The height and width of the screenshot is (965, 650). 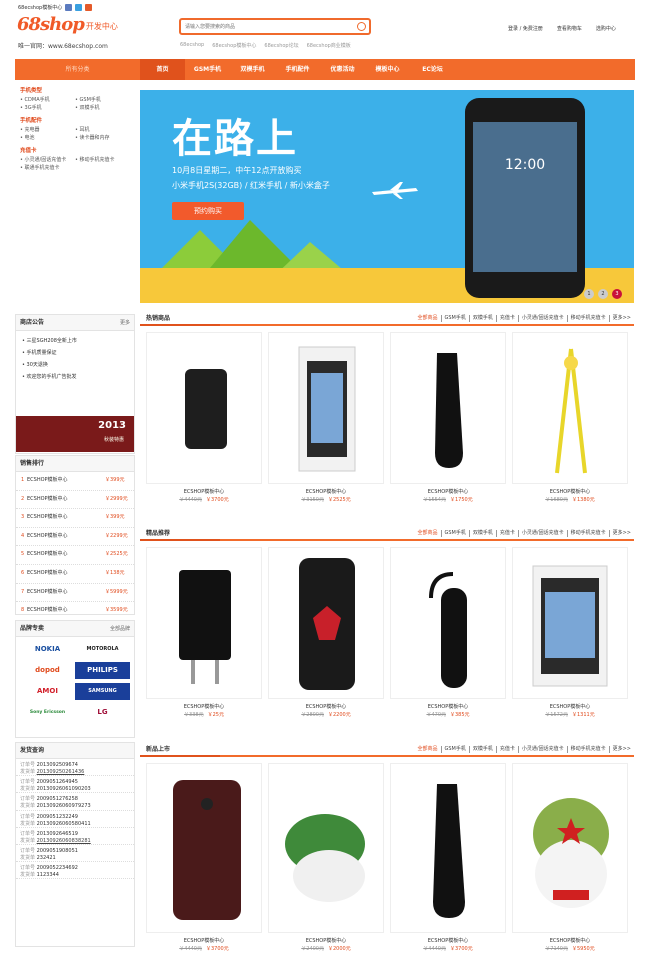 I want to click on product-card: ECSHOP模板中心 ￥1554元 ￥1750元, so click(x=448, y=417).